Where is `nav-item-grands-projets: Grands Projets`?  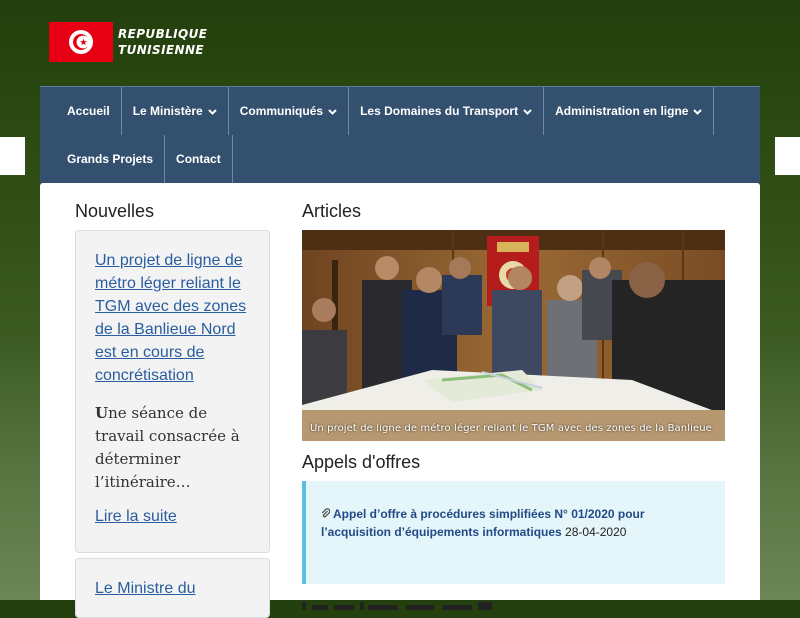 nav-item-grands-projets: Grands Projets is located at coordinates (103, 159).